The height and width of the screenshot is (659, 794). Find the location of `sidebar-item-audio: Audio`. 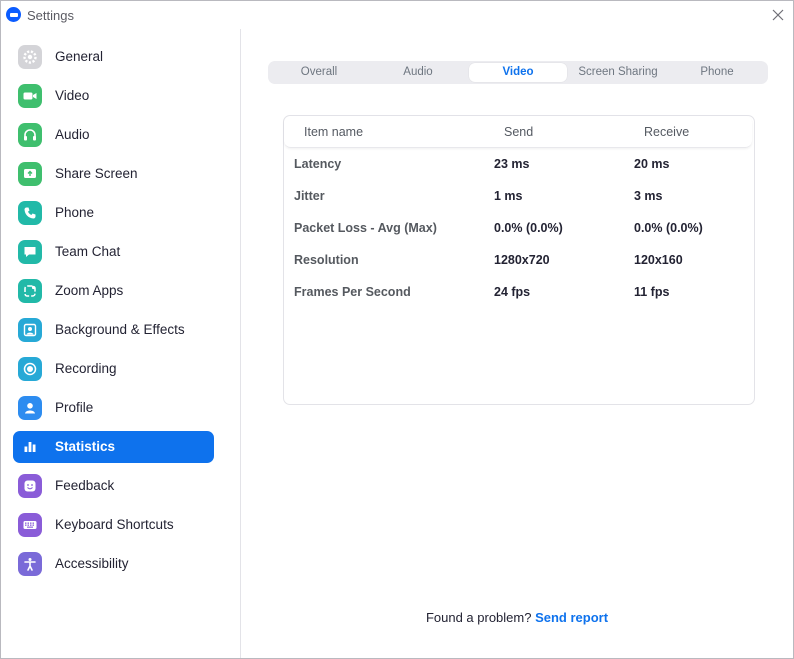

sidebar-item-audio: Audio is located at coordinates (113, 135).